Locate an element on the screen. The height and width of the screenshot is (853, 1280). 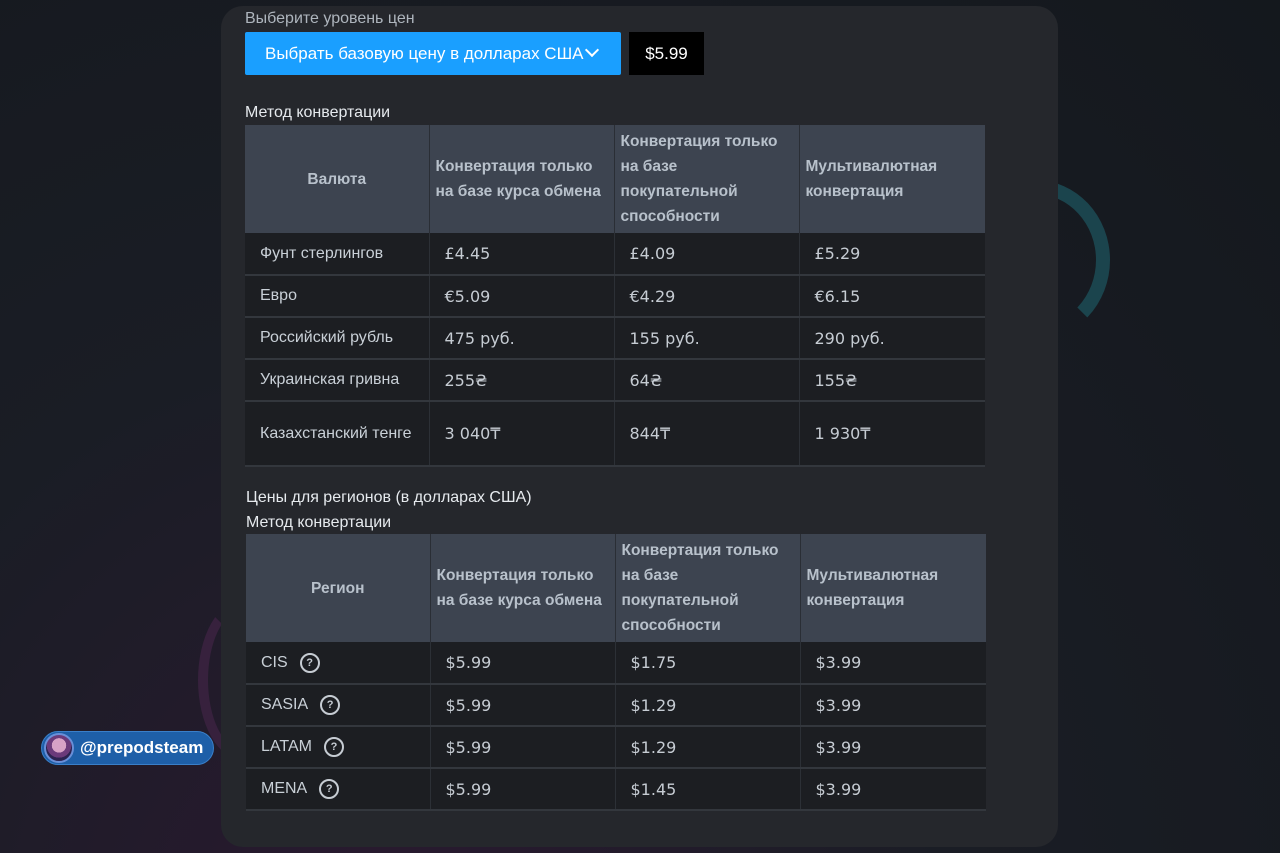
multicurrency-value: €6.15 is located at coordinates (892, 296).